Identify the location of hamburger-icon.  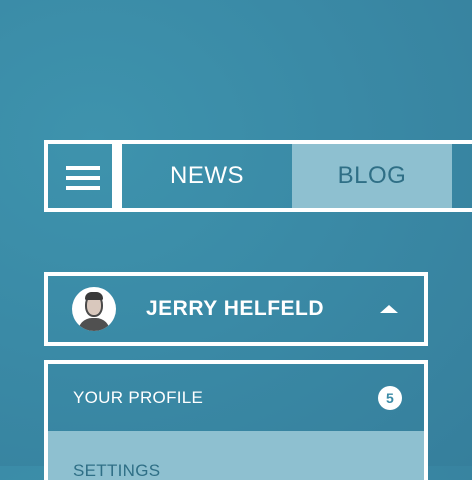
(83, 168).